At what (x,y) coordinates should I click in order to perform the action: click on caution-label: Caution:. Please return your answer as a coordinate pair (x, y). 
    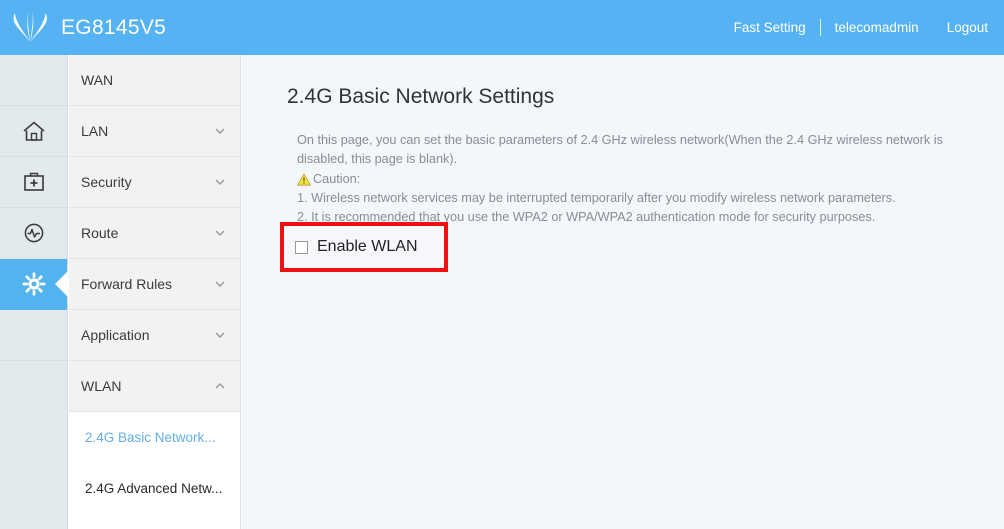
    Looking at the image, I should click on (337, 179).